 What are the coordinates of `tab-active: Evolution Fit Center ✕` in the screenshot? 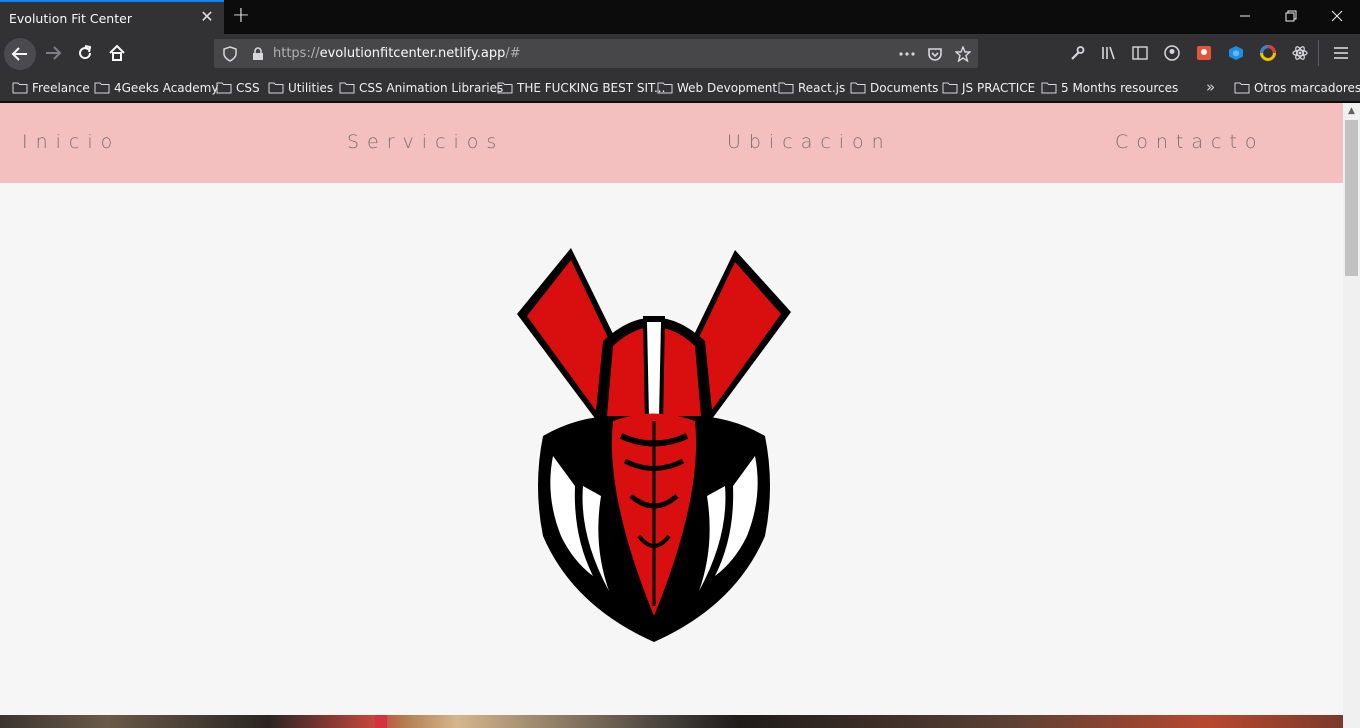 It's located at (112, 17).